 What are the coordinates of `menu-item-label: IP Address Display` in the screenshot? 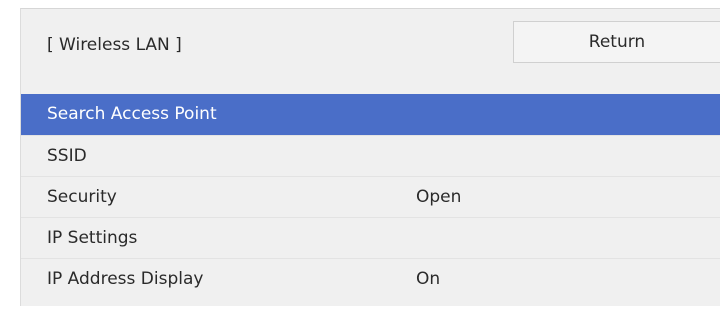 It's located at (125, 279).